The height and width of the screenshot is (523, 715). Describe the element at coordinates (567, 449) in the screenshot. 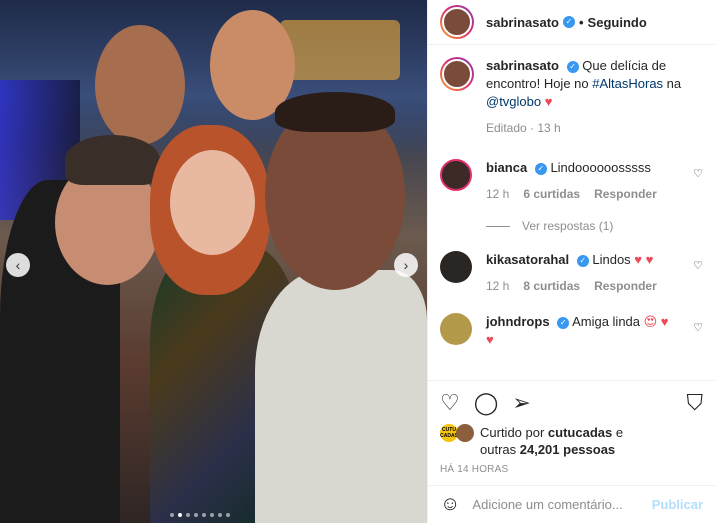

I see `likes-count: 24,201 pessoas` at that location.